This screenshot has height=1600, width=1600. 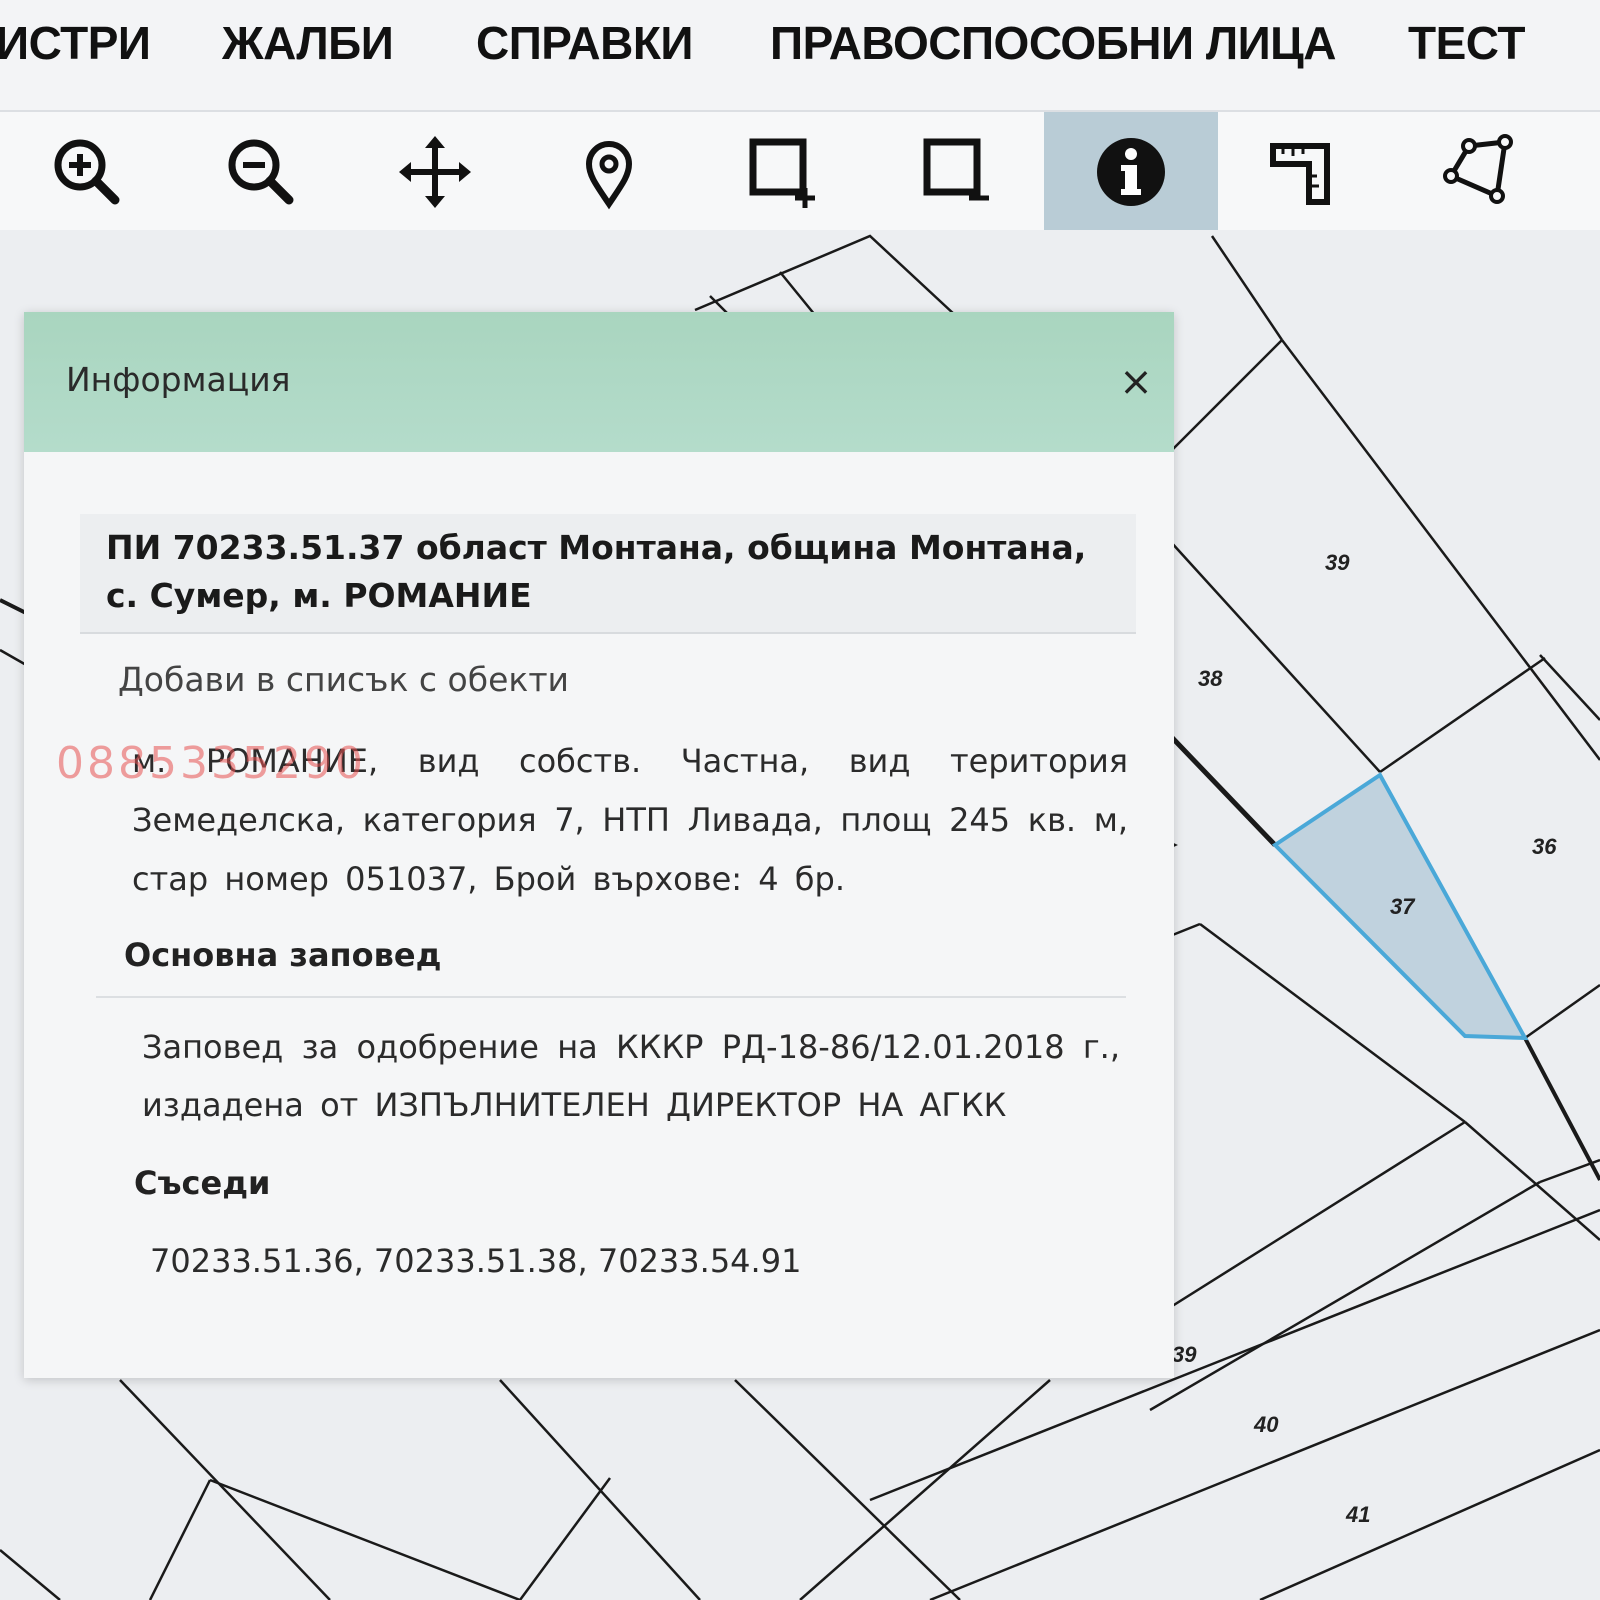 What do you see at coordinates (178, 379) in the screenshot?
I see `dialog-title: Информация` at bounding box center [178, 379].